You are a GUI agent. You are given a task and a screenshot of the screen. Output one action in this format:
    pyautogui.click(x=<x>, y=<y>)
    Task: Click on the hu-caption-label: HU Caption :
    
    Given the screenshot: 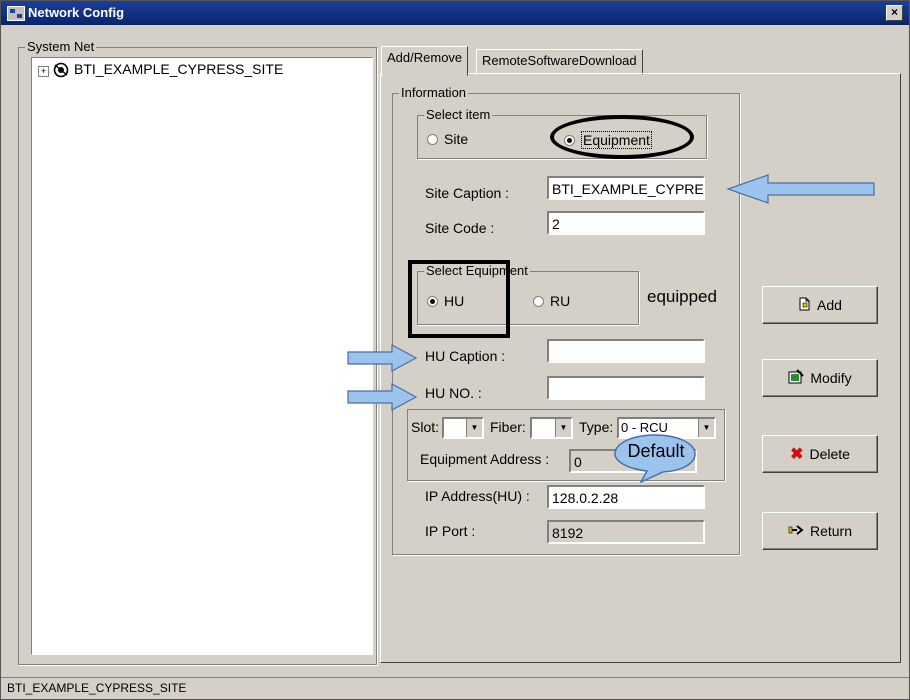 What is the action you would take?
    pyautogui.click(x=465, y=356)
    